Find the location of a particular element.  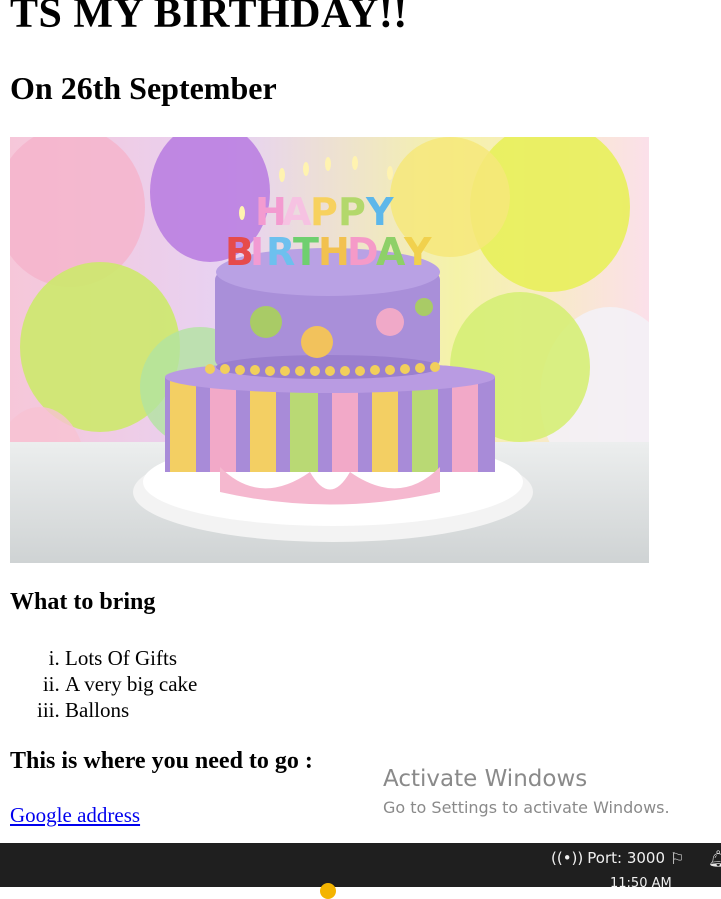

port-indicator: ((•)) Port: 3000 is located at coordinates (608, 858).